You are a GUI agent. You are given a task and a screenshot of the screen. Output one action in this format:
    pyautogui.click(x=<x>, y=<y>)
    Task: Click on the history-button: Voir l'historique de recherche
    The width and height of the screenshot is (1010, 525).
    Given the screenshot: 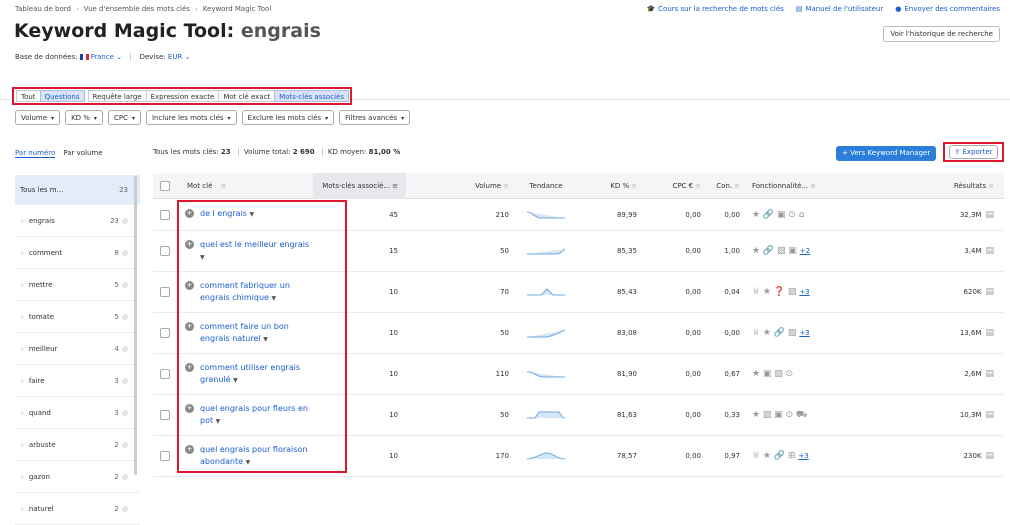 What is the action you would take?
    pyautogui.click(x=941, y=34)
    